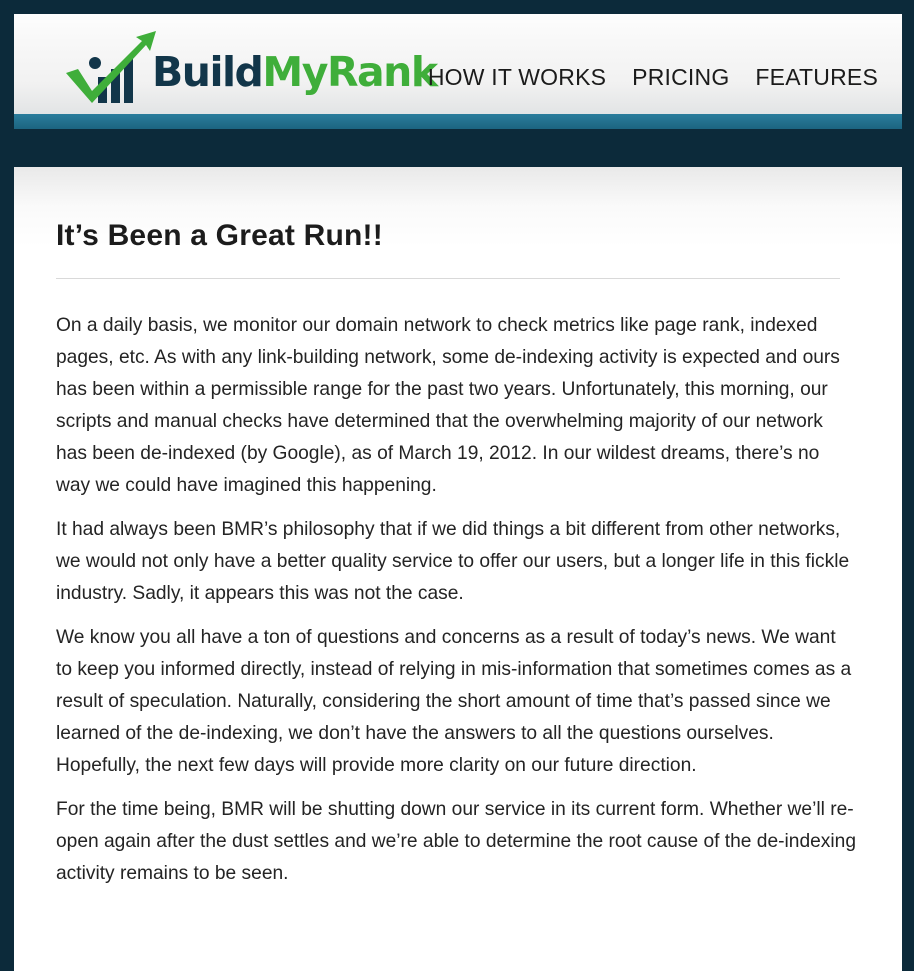  I want to click on logo-word-my: My, so click(295, 72).